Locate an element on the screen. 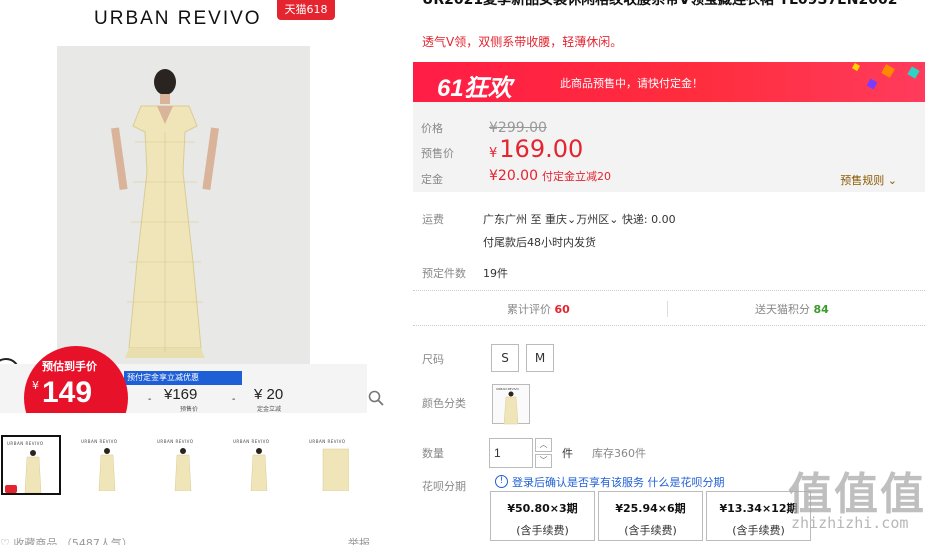 The width and height of the screenshot is (940, 545). quantity-decrease-button: ﹀ is located at coordinates (543, 461).